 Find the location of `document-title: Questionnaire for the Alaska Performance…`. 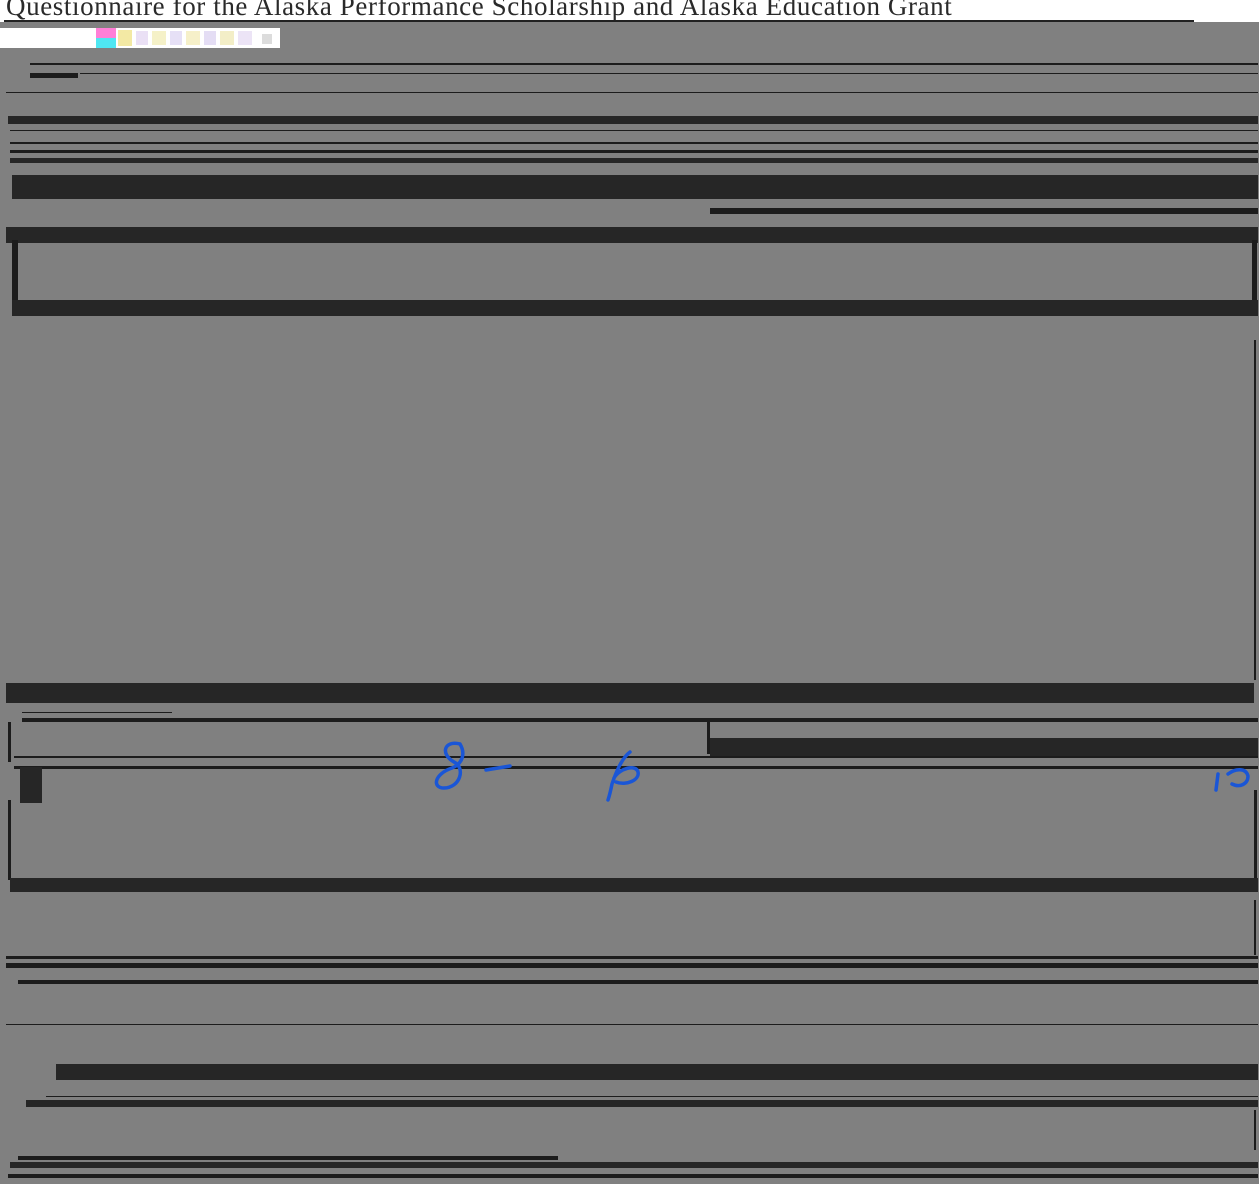

document-title: Questionnaire for the Alaska Performance… is located at coordinates (479, 10).